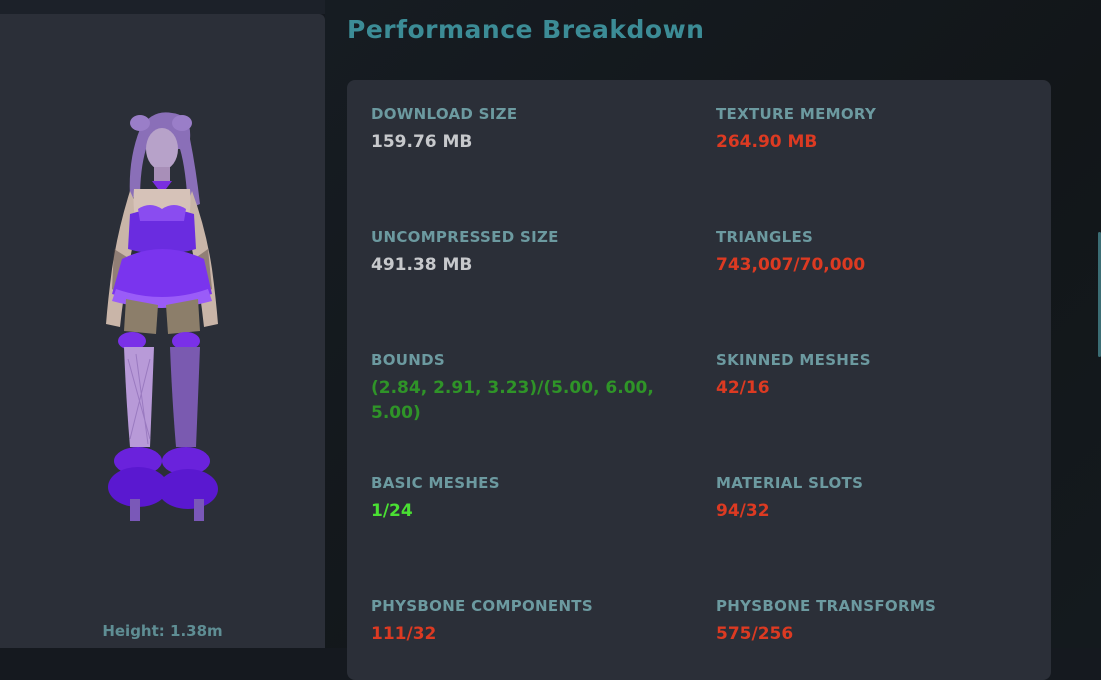 The image size is (1101, 680). Describe the element at coordinates (531, 499) in the screenshot. I see `stat-basic-meshes: BASIC MESHES 1/24` at that location.